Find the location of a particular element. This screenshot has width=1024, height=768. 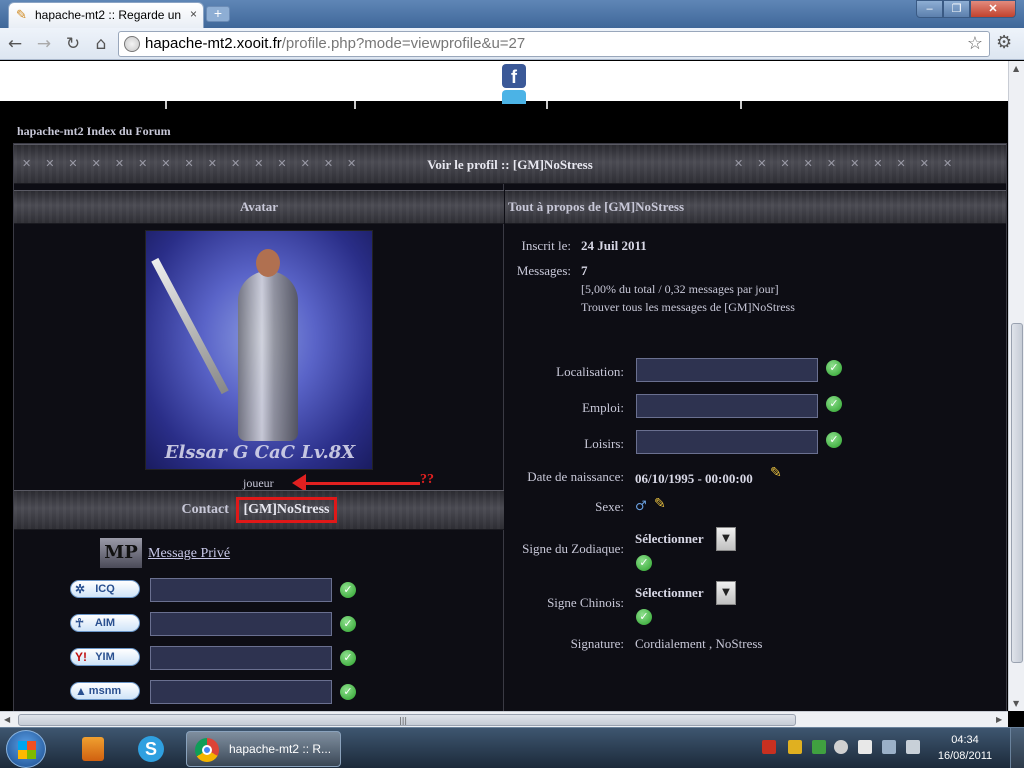

joined-label: Inscrit le: is located at coordinates (546, 245).